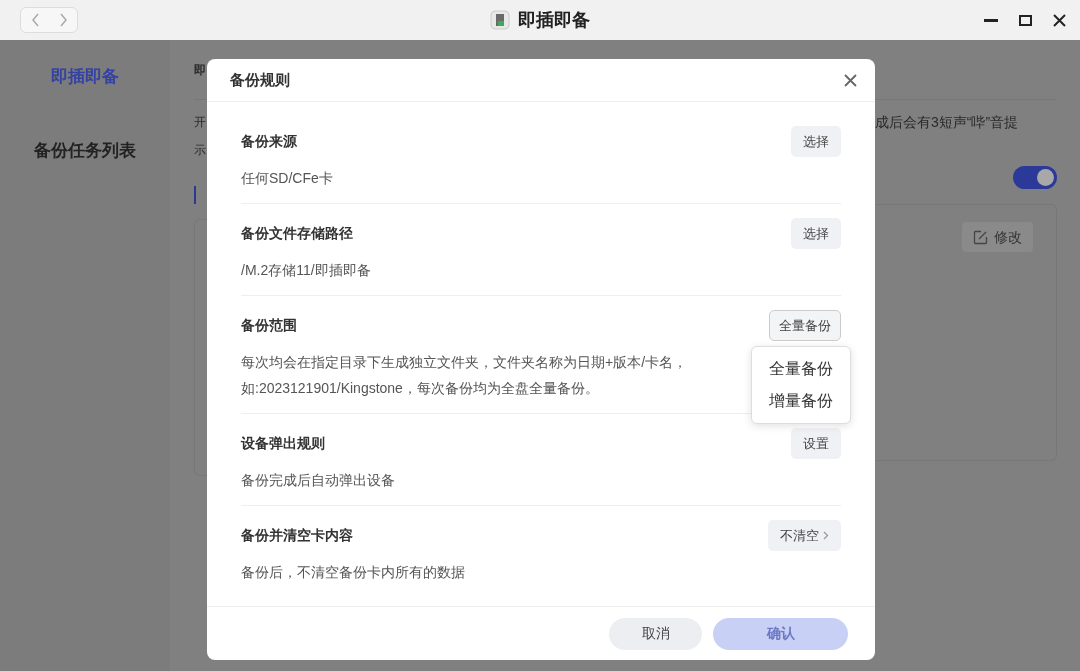 The height and width of the screenshot is (671, 1080). What do you see at coordinates (85, 150) in the screenshot?
I see `sidebar-item: 备份任务列表` at bounding box center [85, 150].